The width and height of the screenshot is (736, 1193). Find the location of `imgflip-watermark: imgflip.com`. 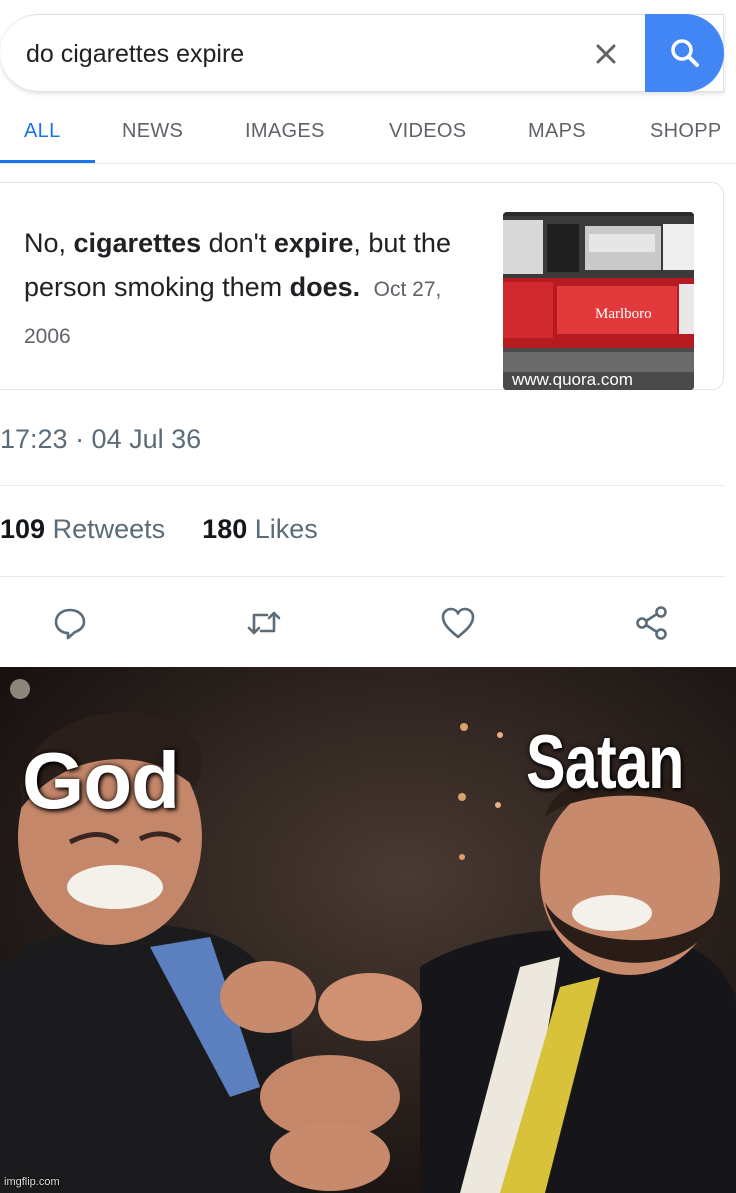

imgflip-watermark: imgflip.com is located at coordinates (32, 1182).